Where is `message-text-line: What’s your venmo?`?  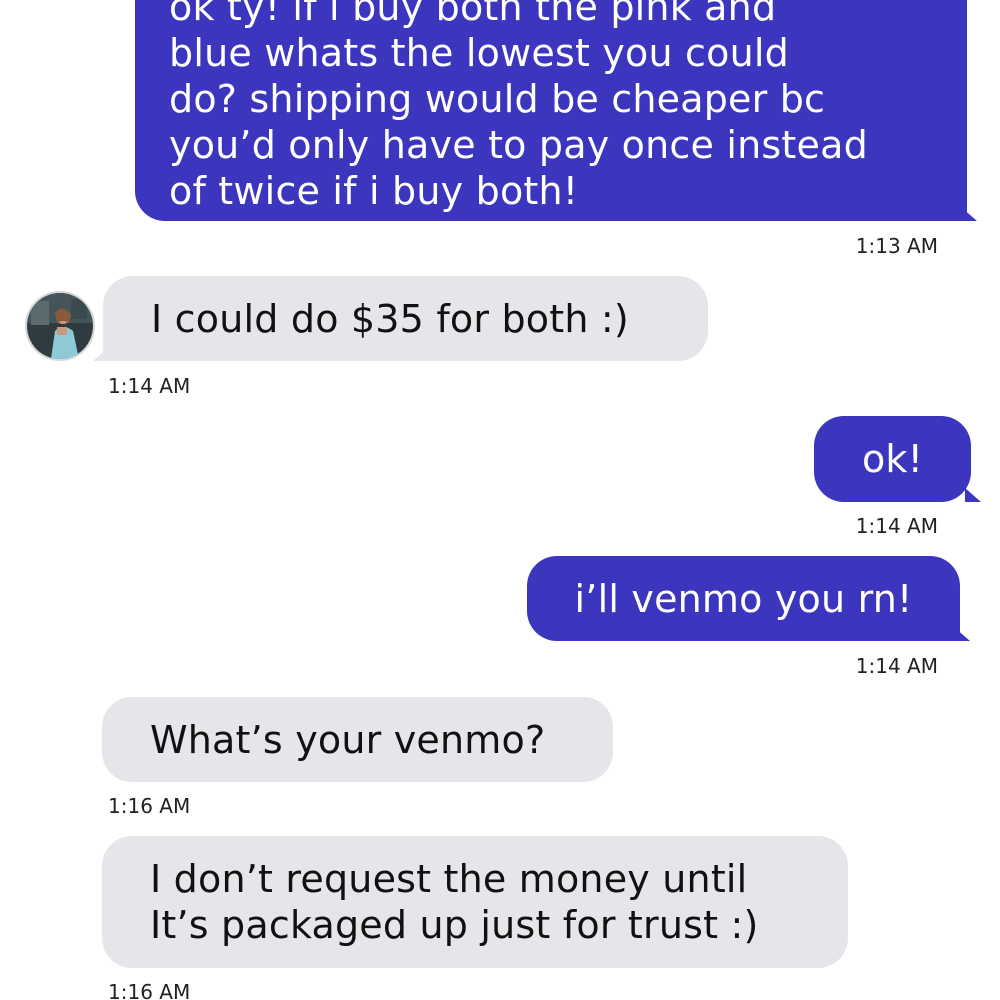 message-text-line: What’s your venmo? is located at coordinates (348, 739).